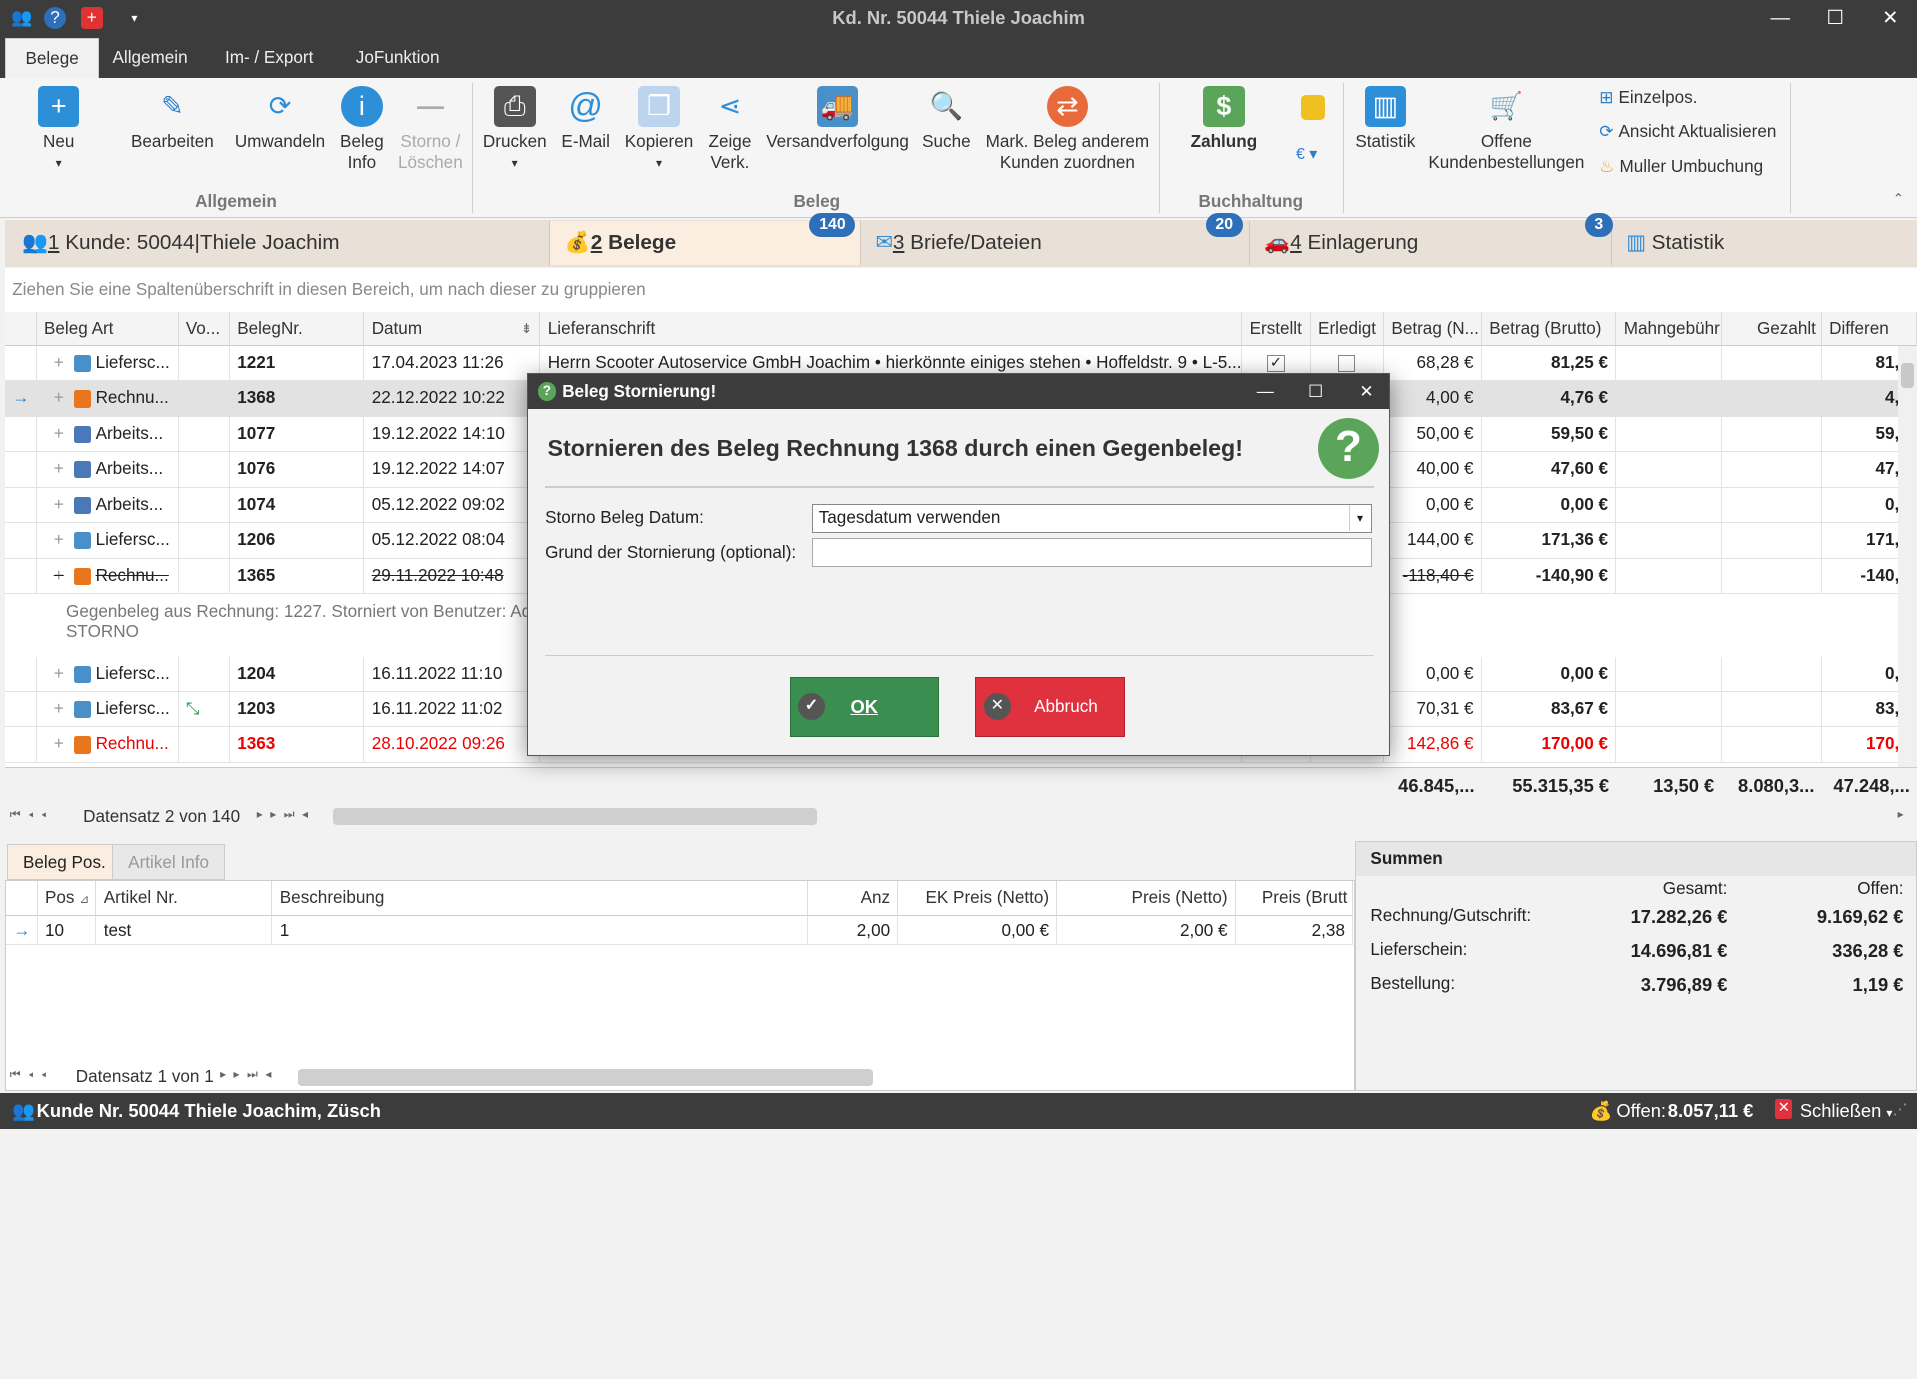 Image resolution: width=1917 pixels, height=1379 pixels. I want to click on betrag-brutto-cell: 83,67 €, so click(1549, 709).